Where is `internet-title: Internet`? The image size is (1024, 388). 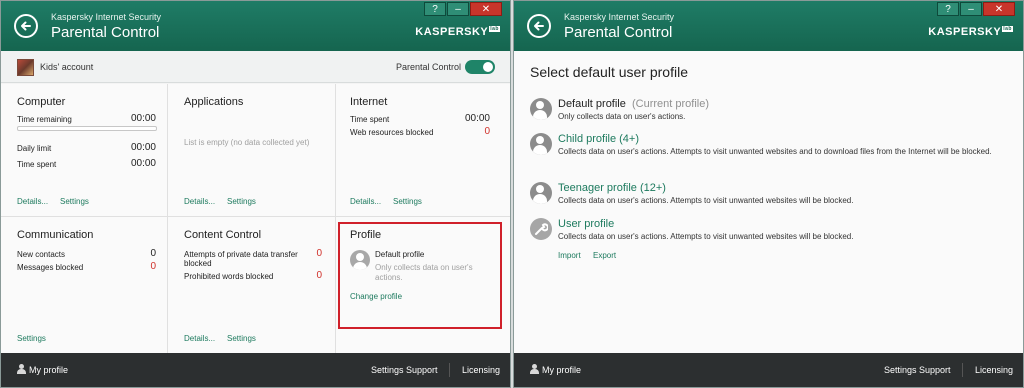
internet-title: Internet is located at coordinates (369, 102).